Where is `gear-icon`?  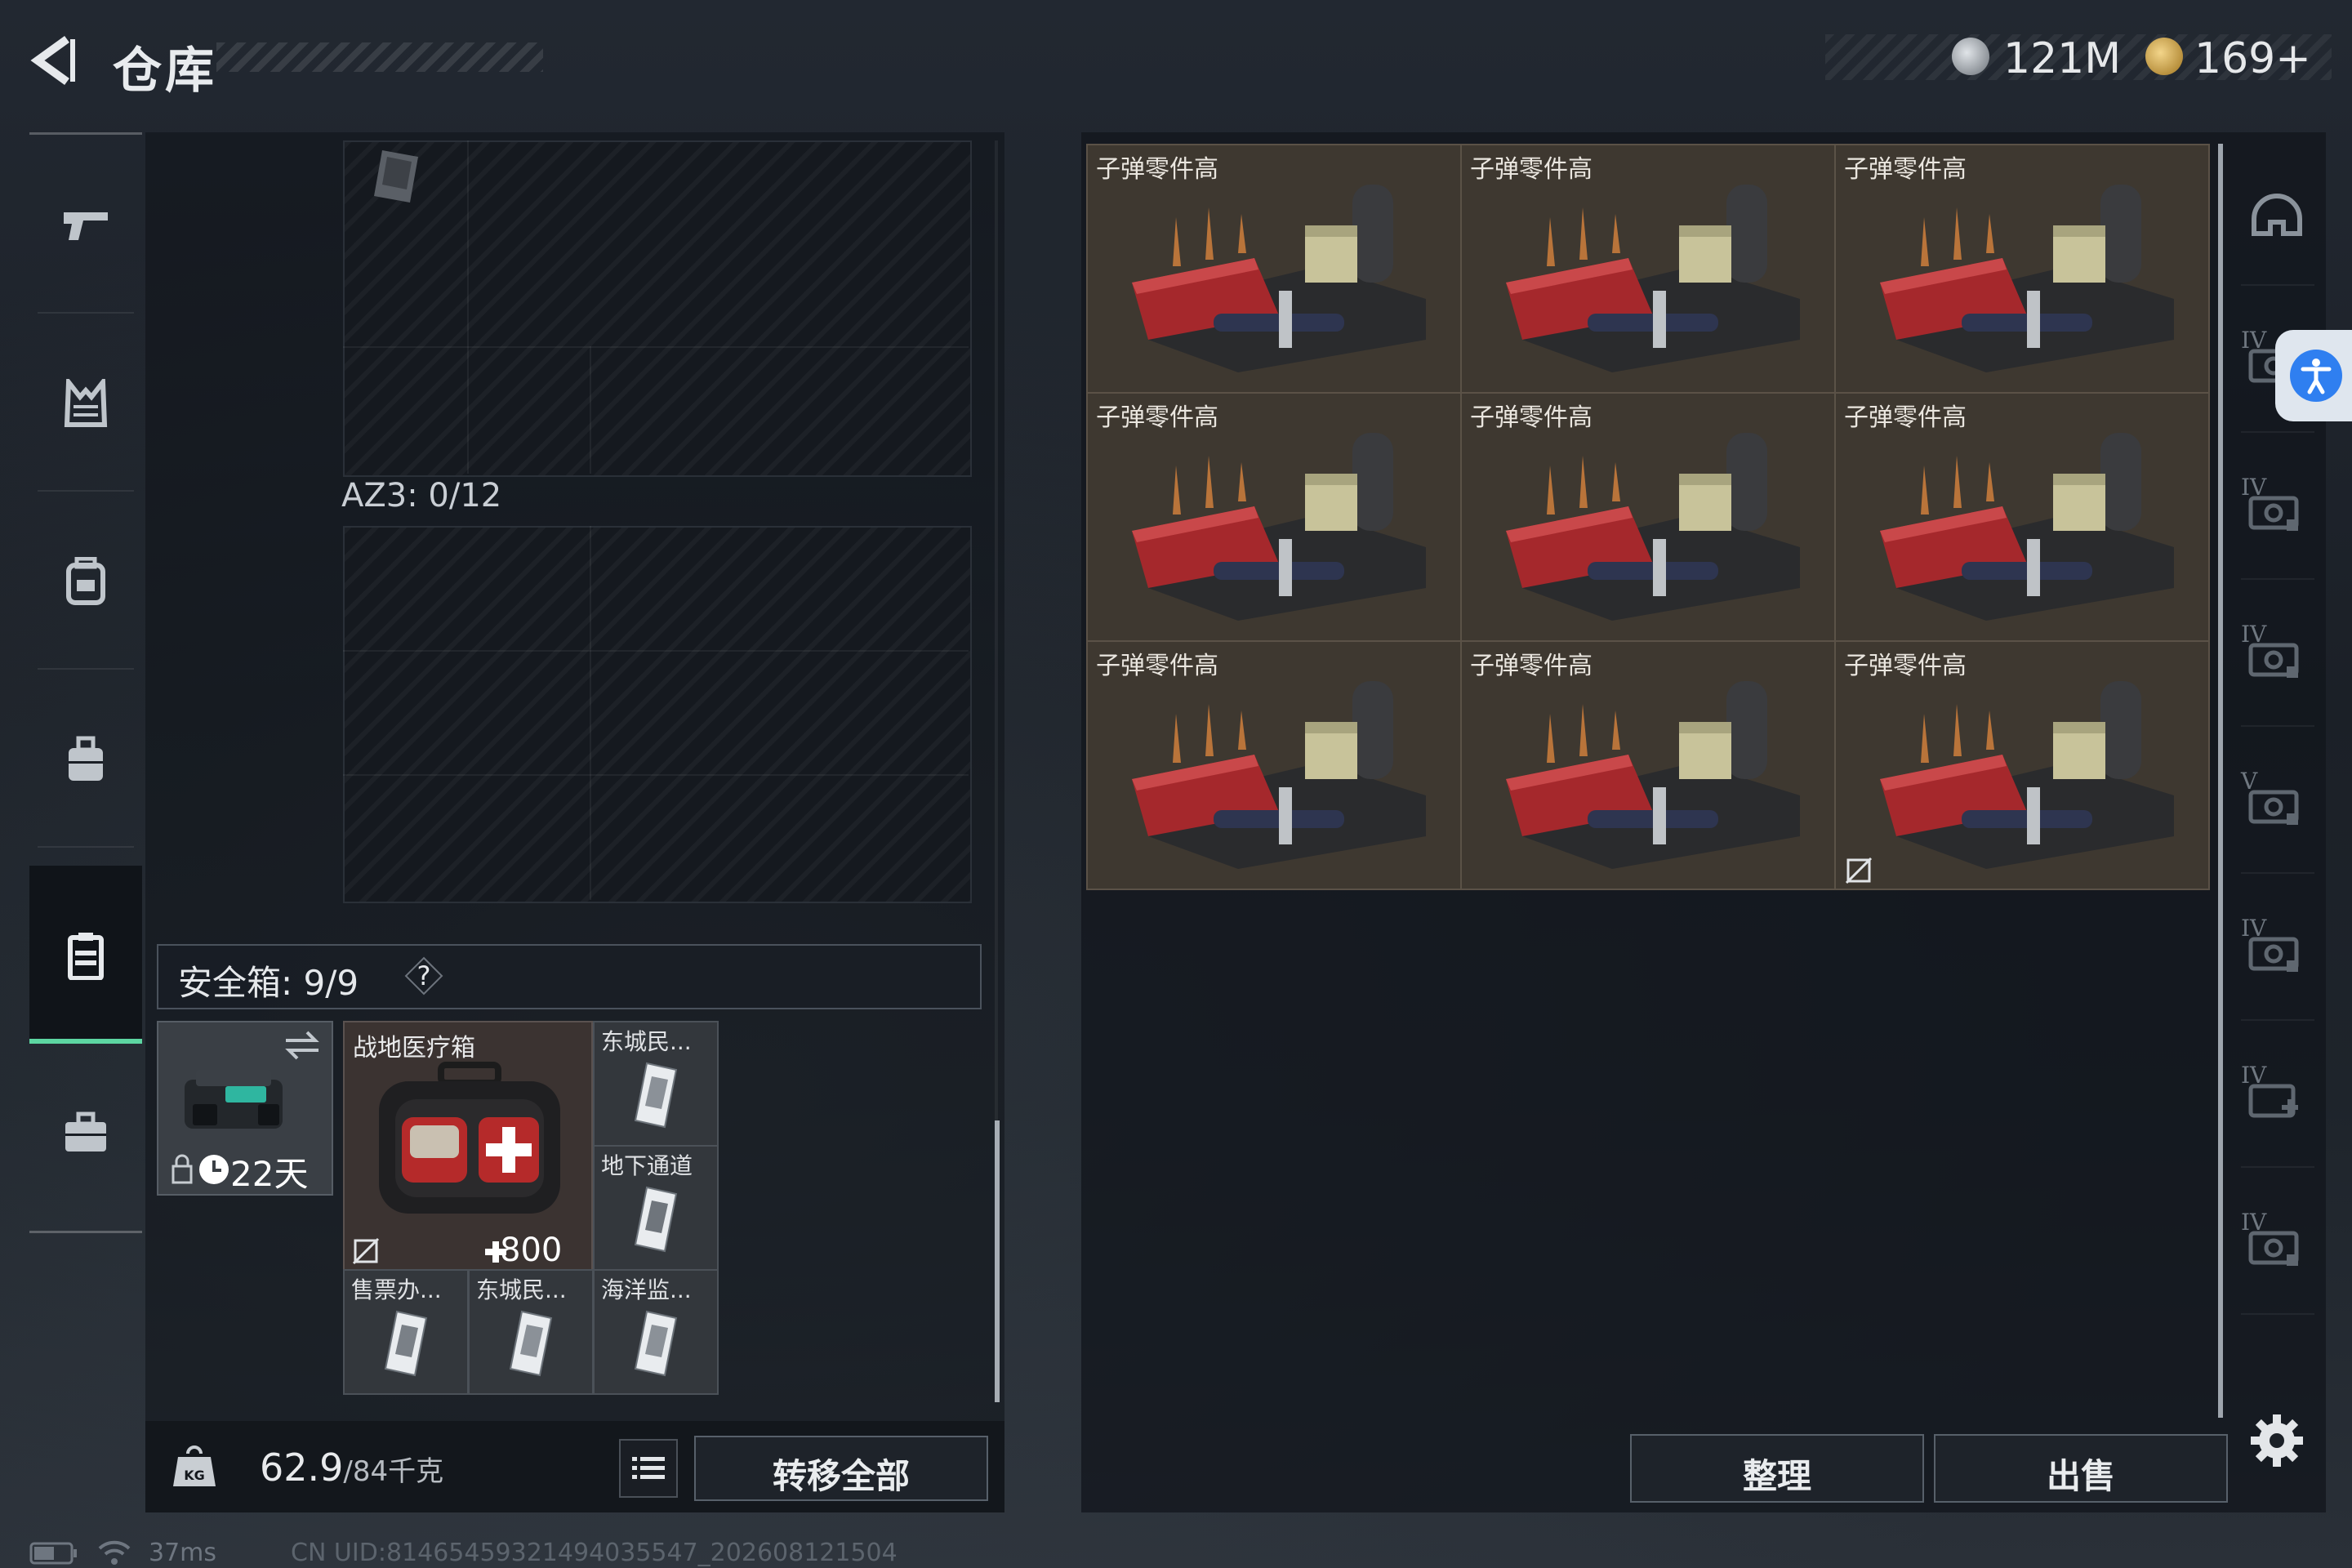 gear-icon is located at coordinates (2277, 1440).